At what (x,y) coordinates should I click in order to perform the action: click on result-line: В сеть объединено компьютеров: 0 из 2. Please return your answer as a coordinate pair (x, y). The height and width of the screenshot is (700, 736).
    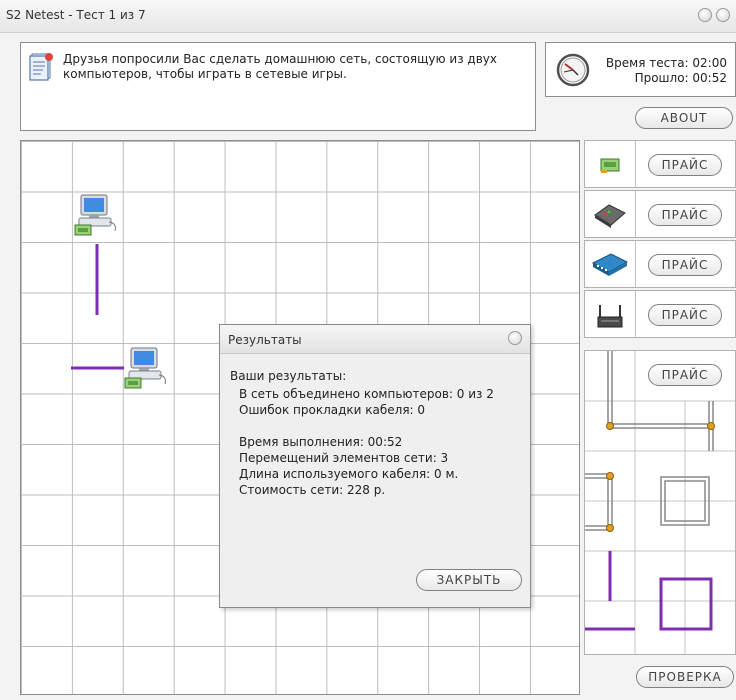
    Looking at the image, I should click on (366, 394).